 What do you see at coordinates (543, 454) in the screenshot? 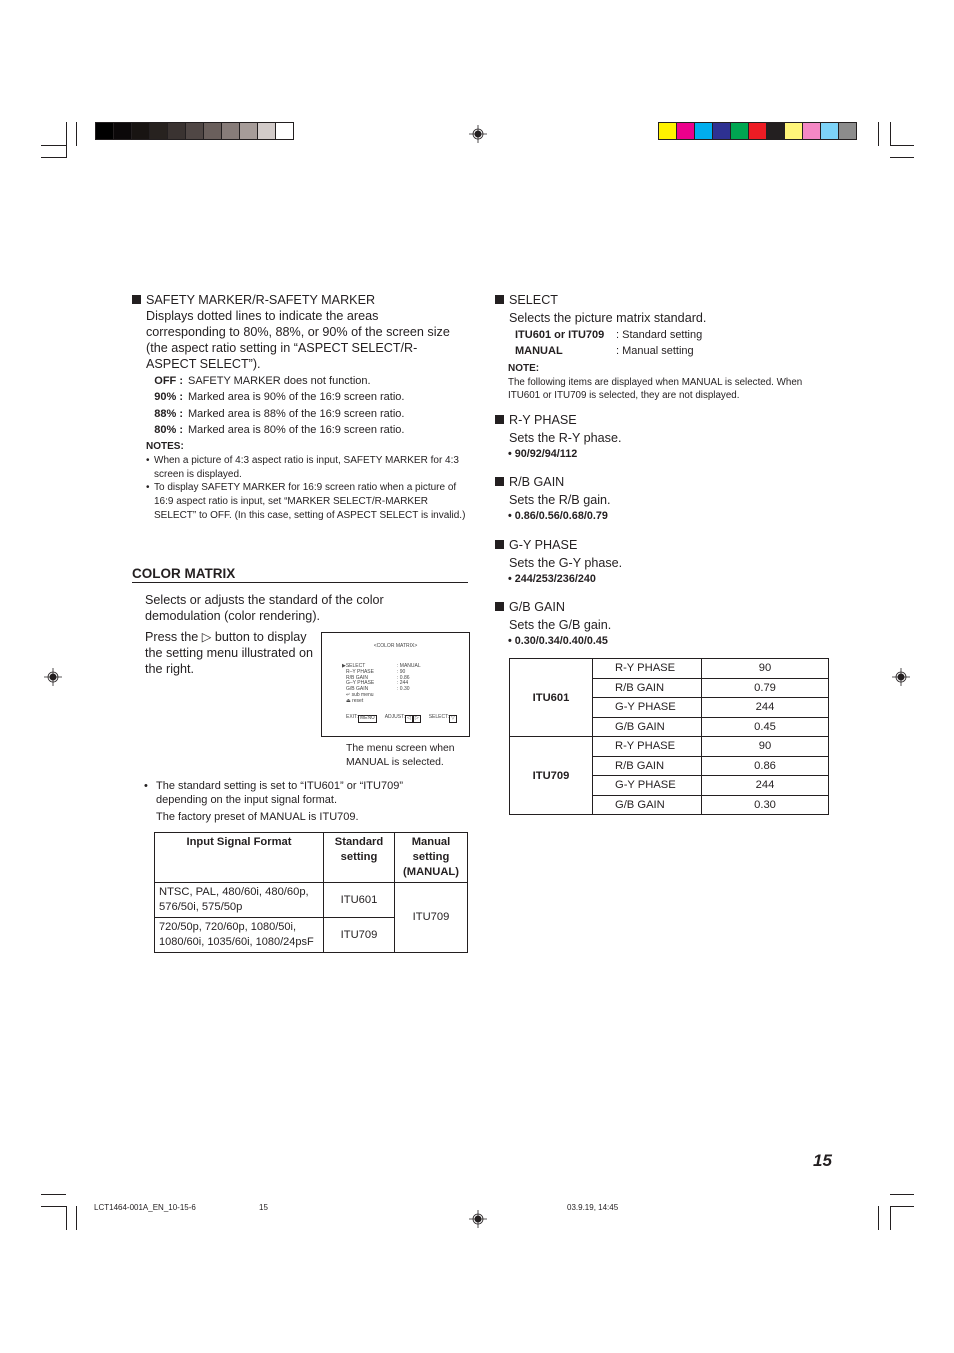
I see `item-values: • 90/92/94/112` at bounding box center [543, 454].